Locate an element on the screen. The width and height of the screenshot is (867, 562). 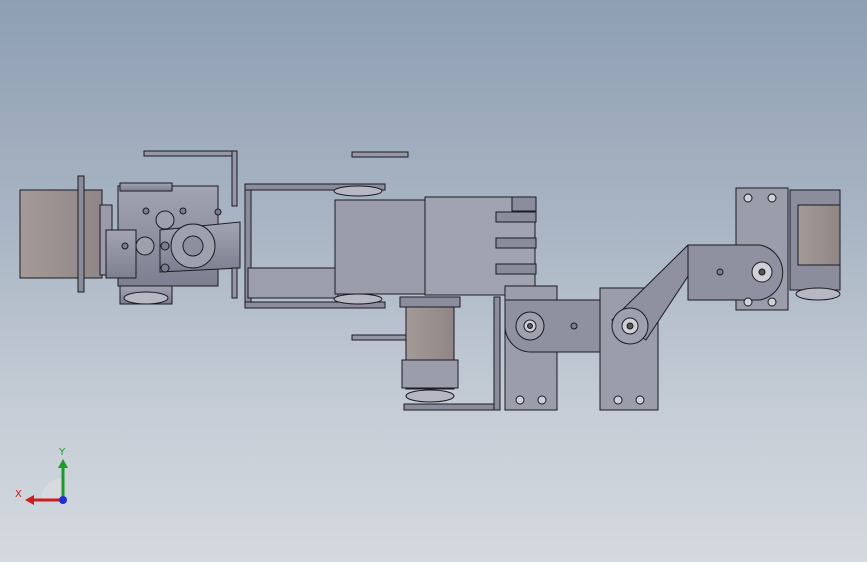
triad-plane is located at coordinates (52, 489).